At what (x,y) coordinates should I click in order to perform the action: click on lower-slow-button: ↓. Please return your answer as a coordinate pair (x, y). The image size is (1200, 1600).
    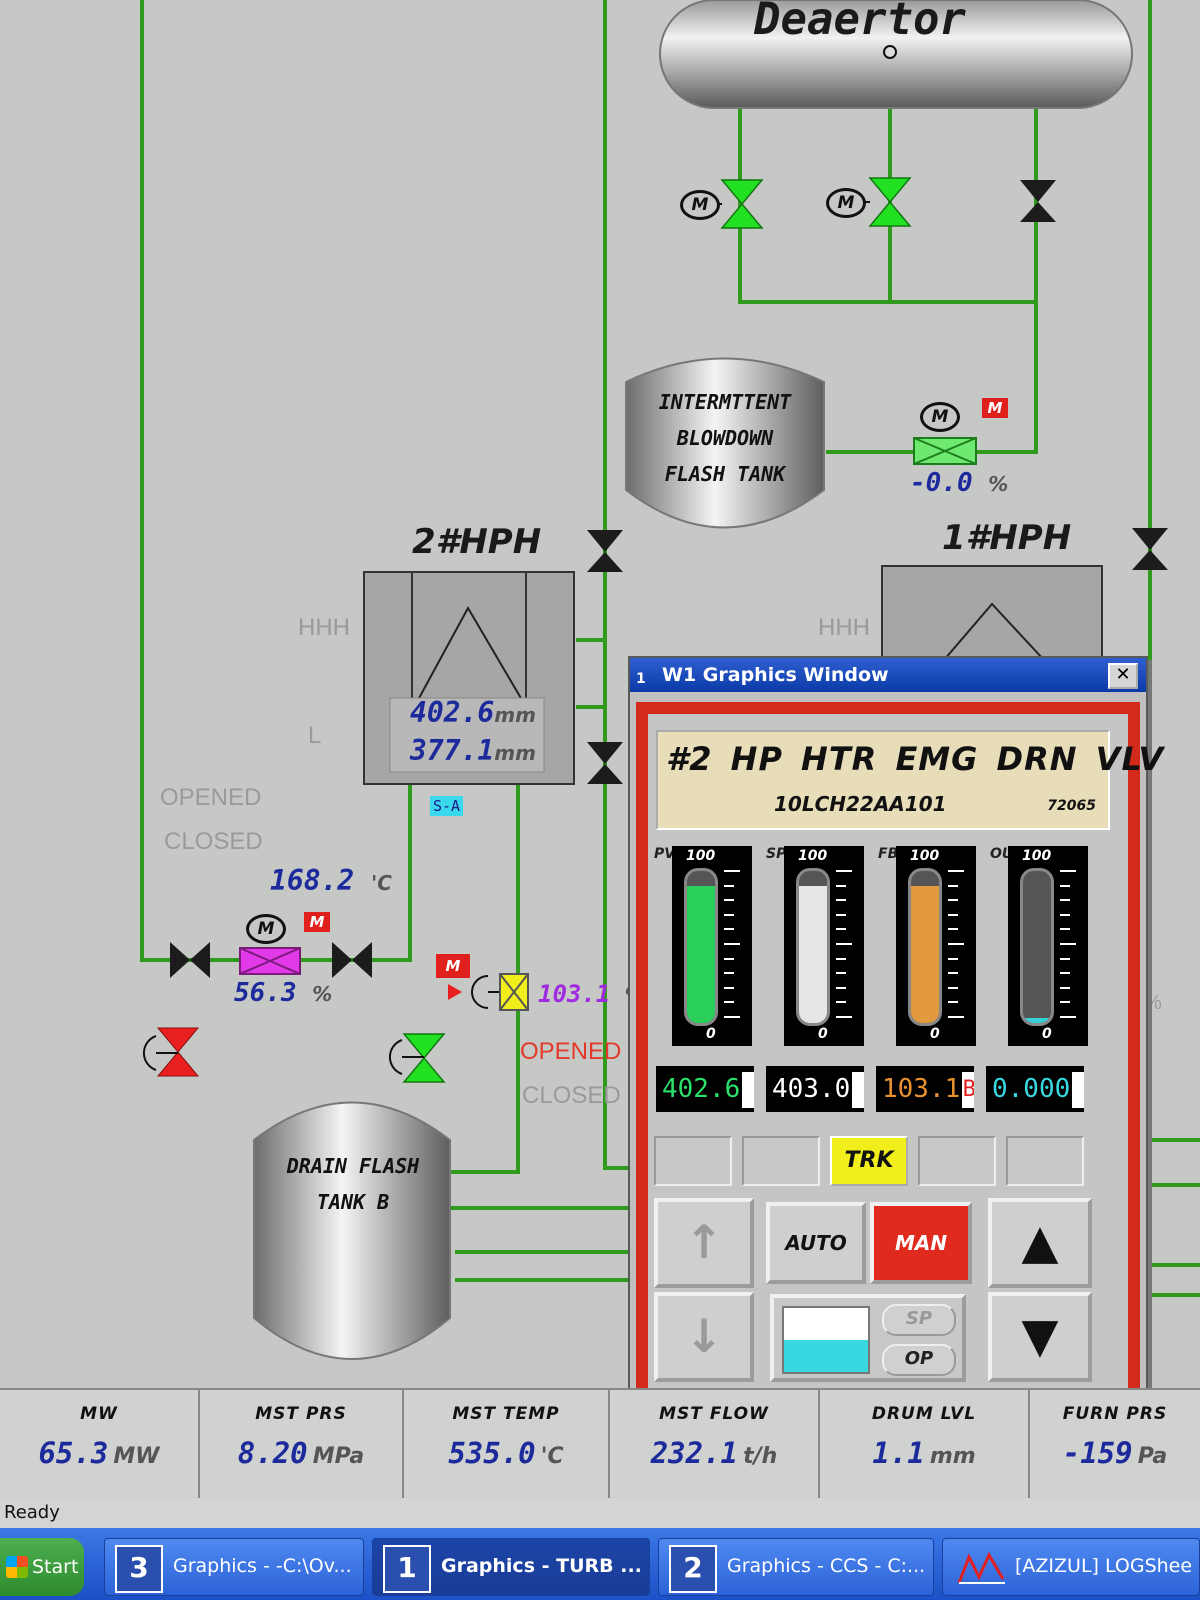
    Looking at the image, I should click on (704, 1337).